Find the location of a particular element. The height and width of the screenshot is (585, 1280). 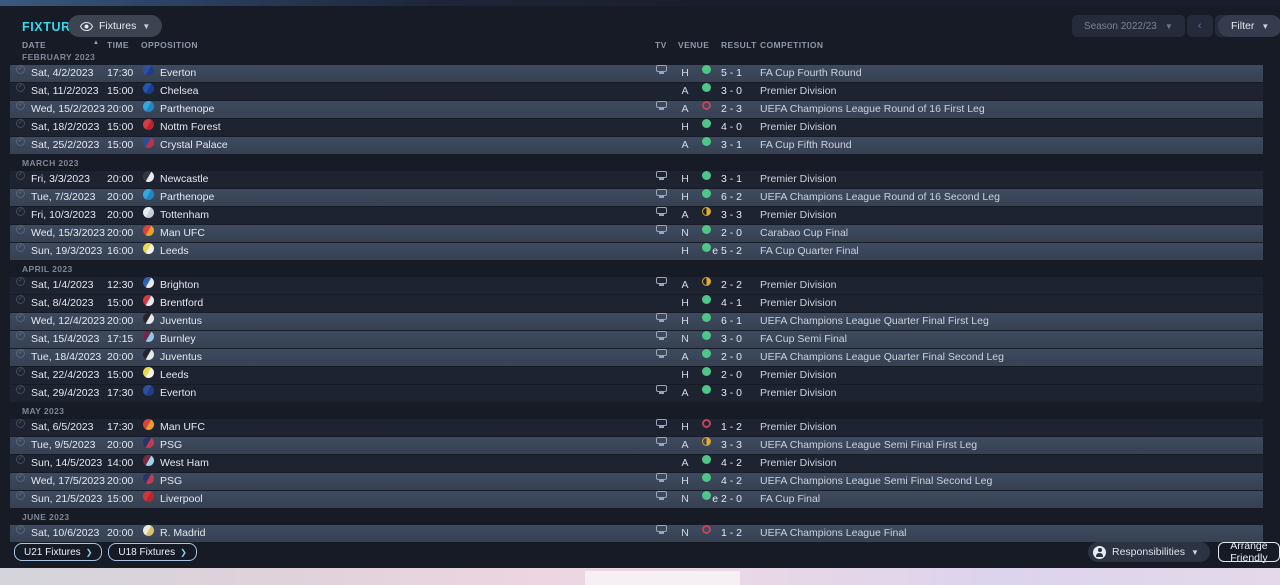

competition-name: FA Cup Quarter Final is located at coordinates (809, 251).